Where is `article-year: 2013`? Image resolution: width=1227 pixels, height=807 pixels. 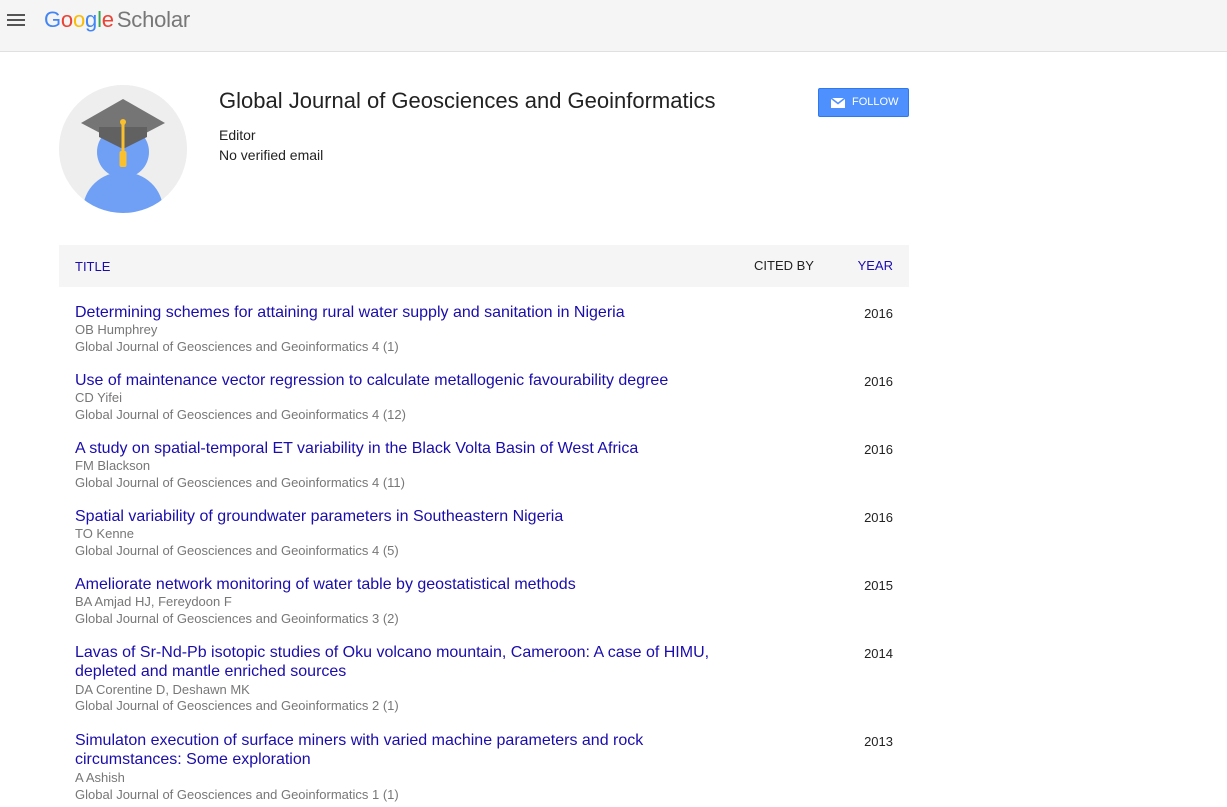
article-year: 2013 is located at coordinates (878, 741).